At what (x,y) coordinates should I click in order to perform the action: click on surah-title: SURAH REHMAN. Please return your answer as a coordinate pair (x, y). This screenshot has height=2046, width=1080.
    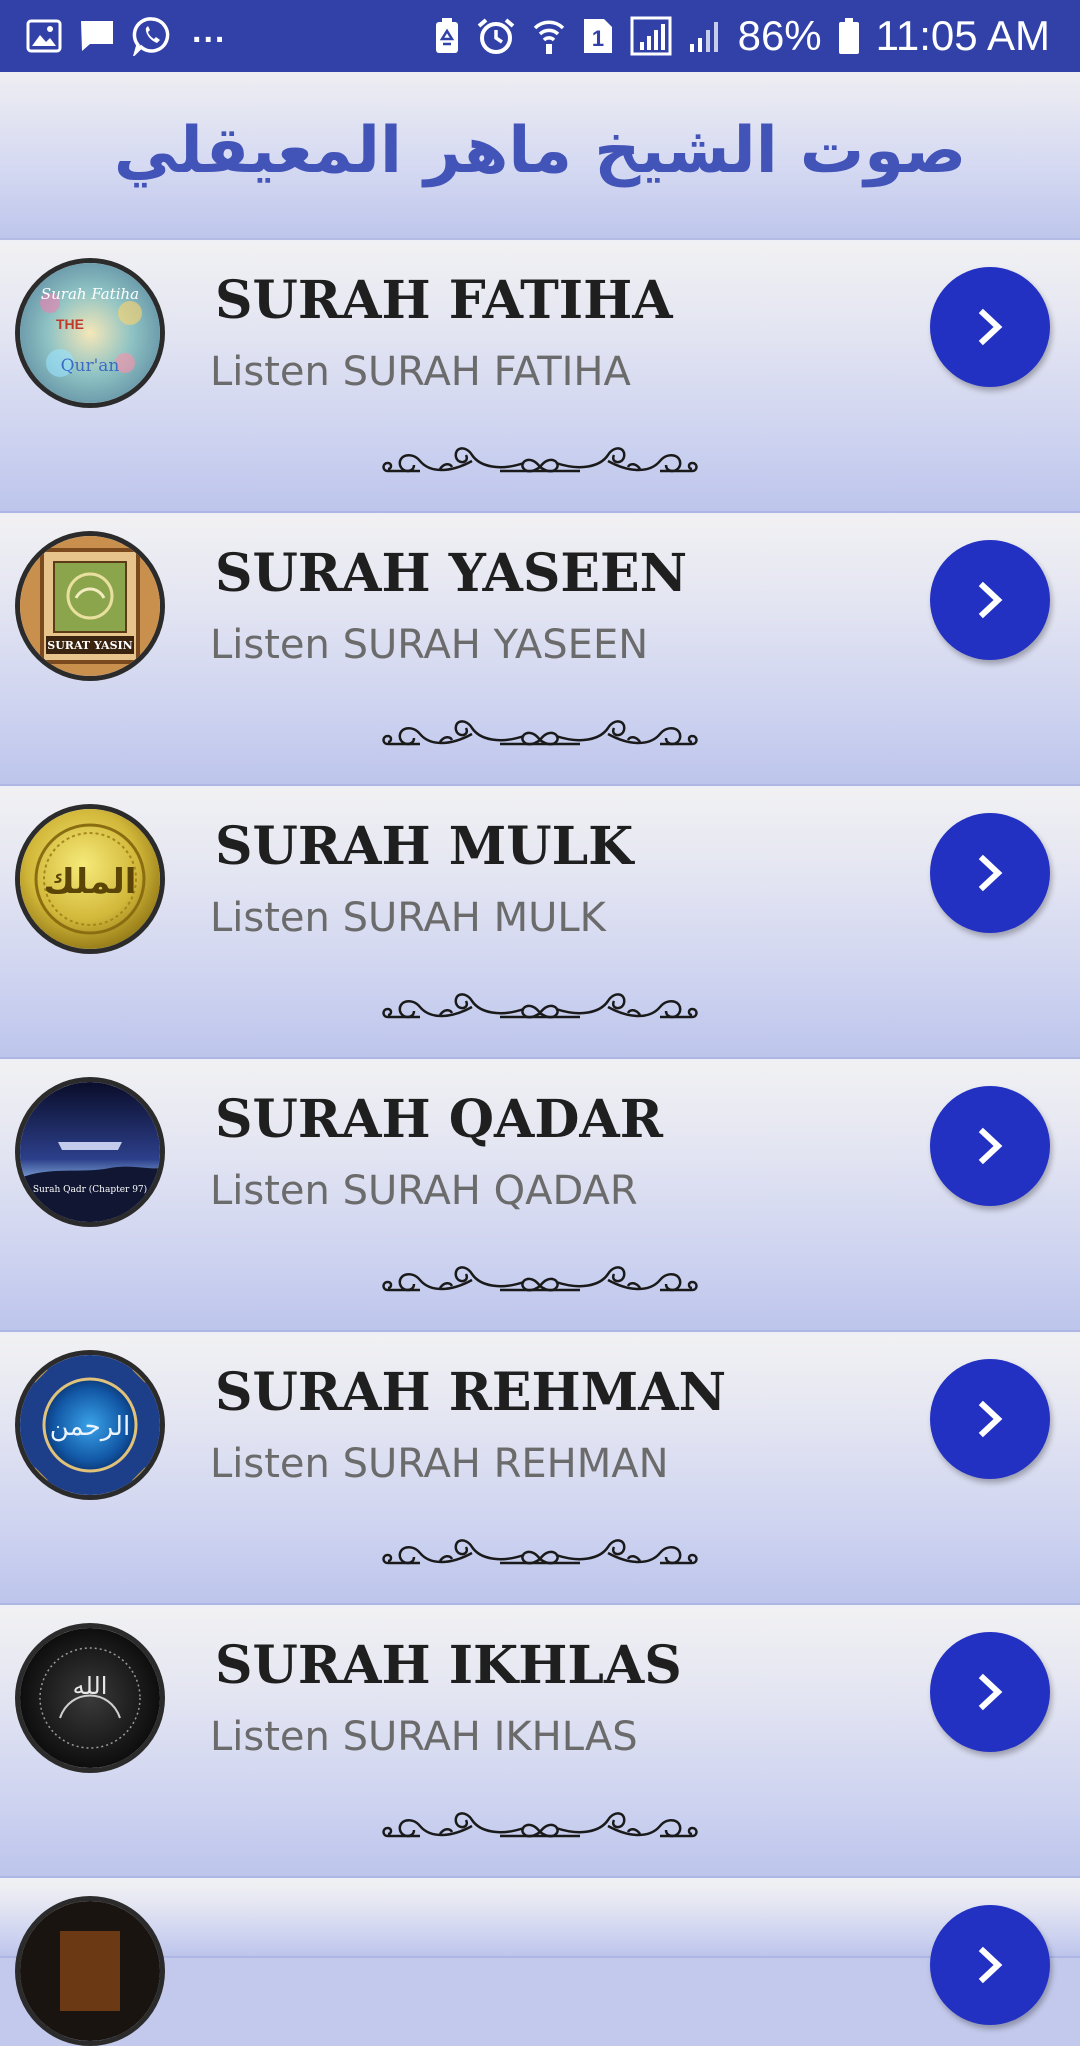
    Looking at the image, I should click on (471, 1392).